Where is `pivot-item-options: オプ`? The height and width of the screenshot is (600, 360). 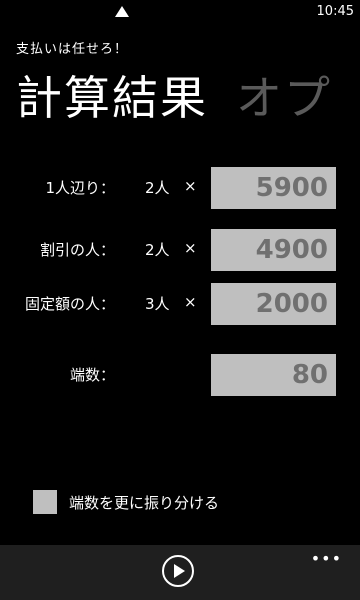 pivot-item-options: オプ is located at coordinates (284, 95).